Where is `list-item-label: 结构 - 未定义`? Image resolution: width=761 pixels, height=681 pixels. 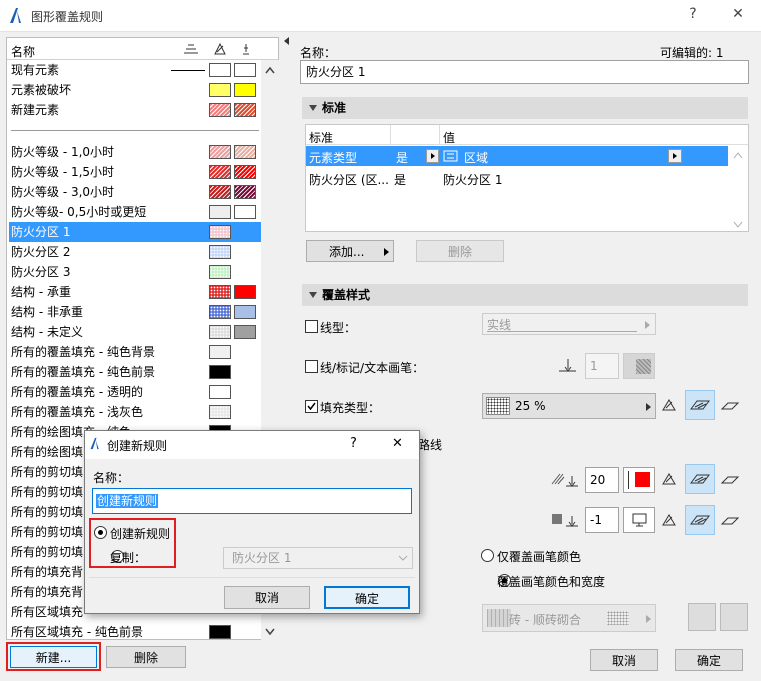 list-item-label: 结构 - 未定义 is located at coordinates (47, 332).